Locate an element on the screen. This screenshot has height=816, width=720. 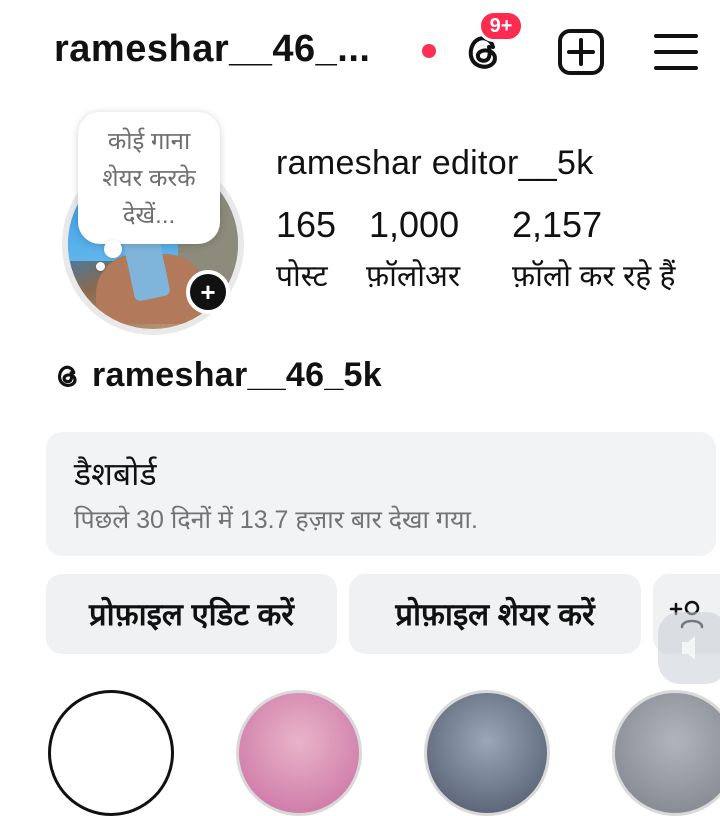
display-name: rameshar editor__5k is located at coordinates (435, 163).